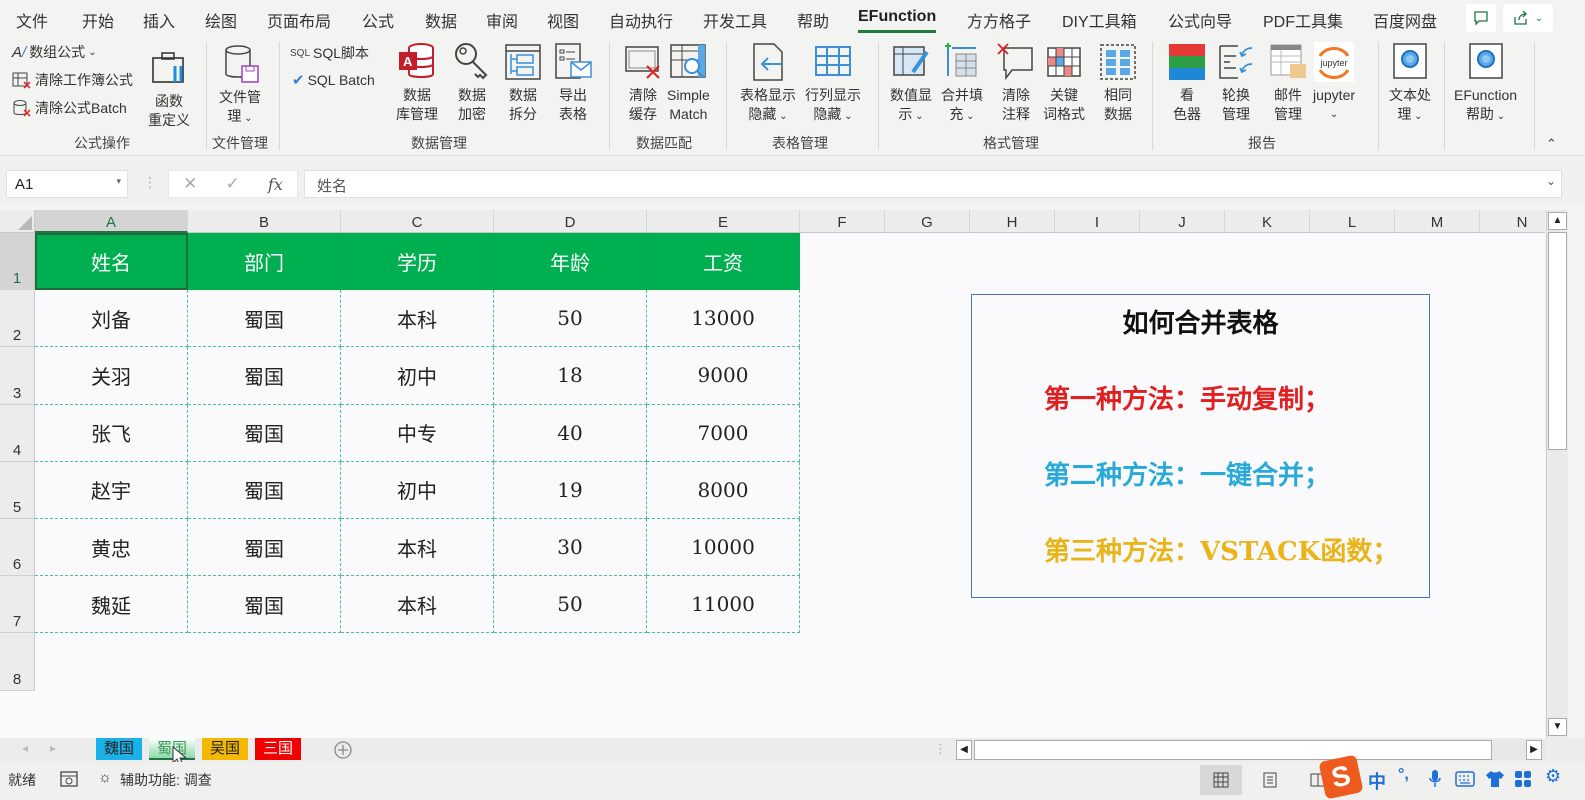  Describe the element at coordinates (169, 89) in the screenshot. I see `function-redefine-button: 函数 重定义` at that location.